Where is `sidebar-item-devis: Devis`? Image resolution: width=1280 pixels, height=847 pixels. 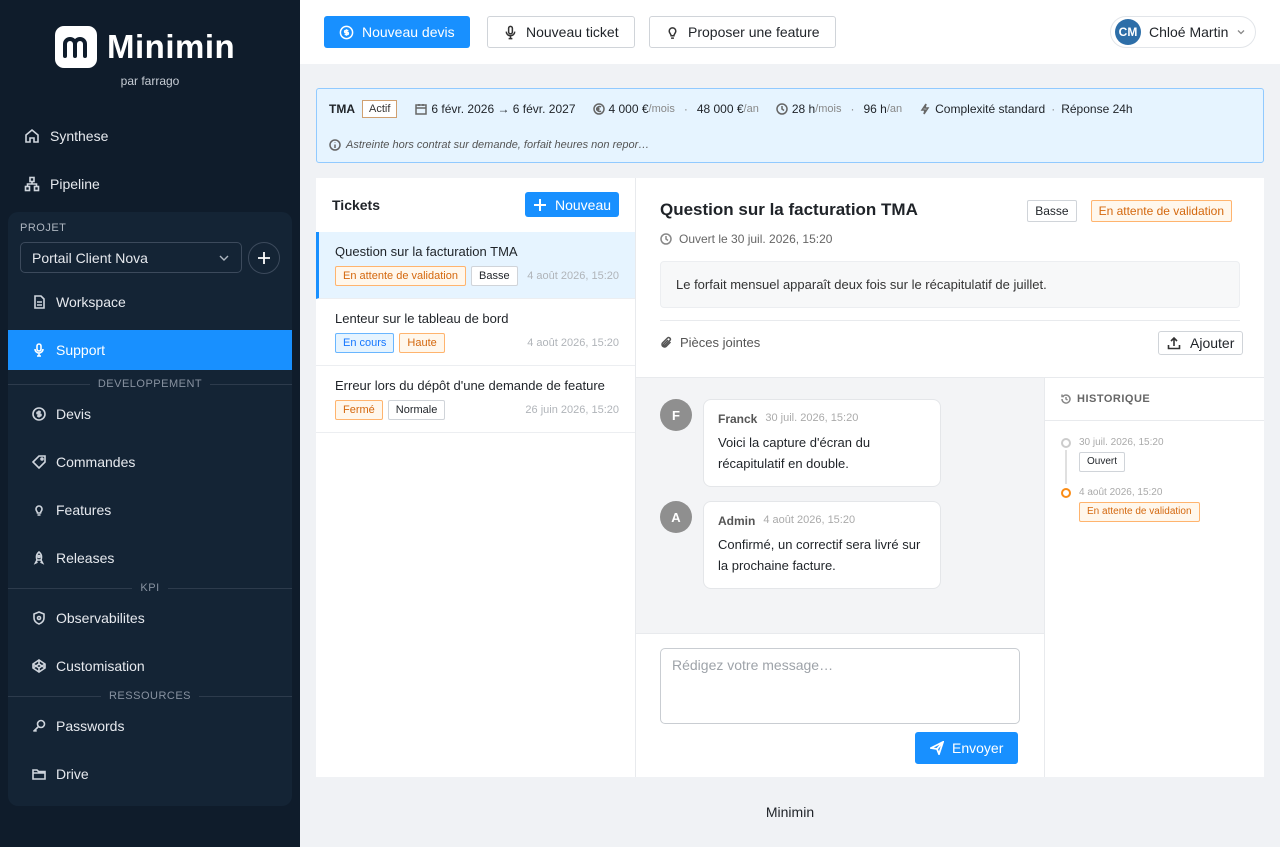
sidebar-item-devis: Devis is located at coordinates (150, 414).